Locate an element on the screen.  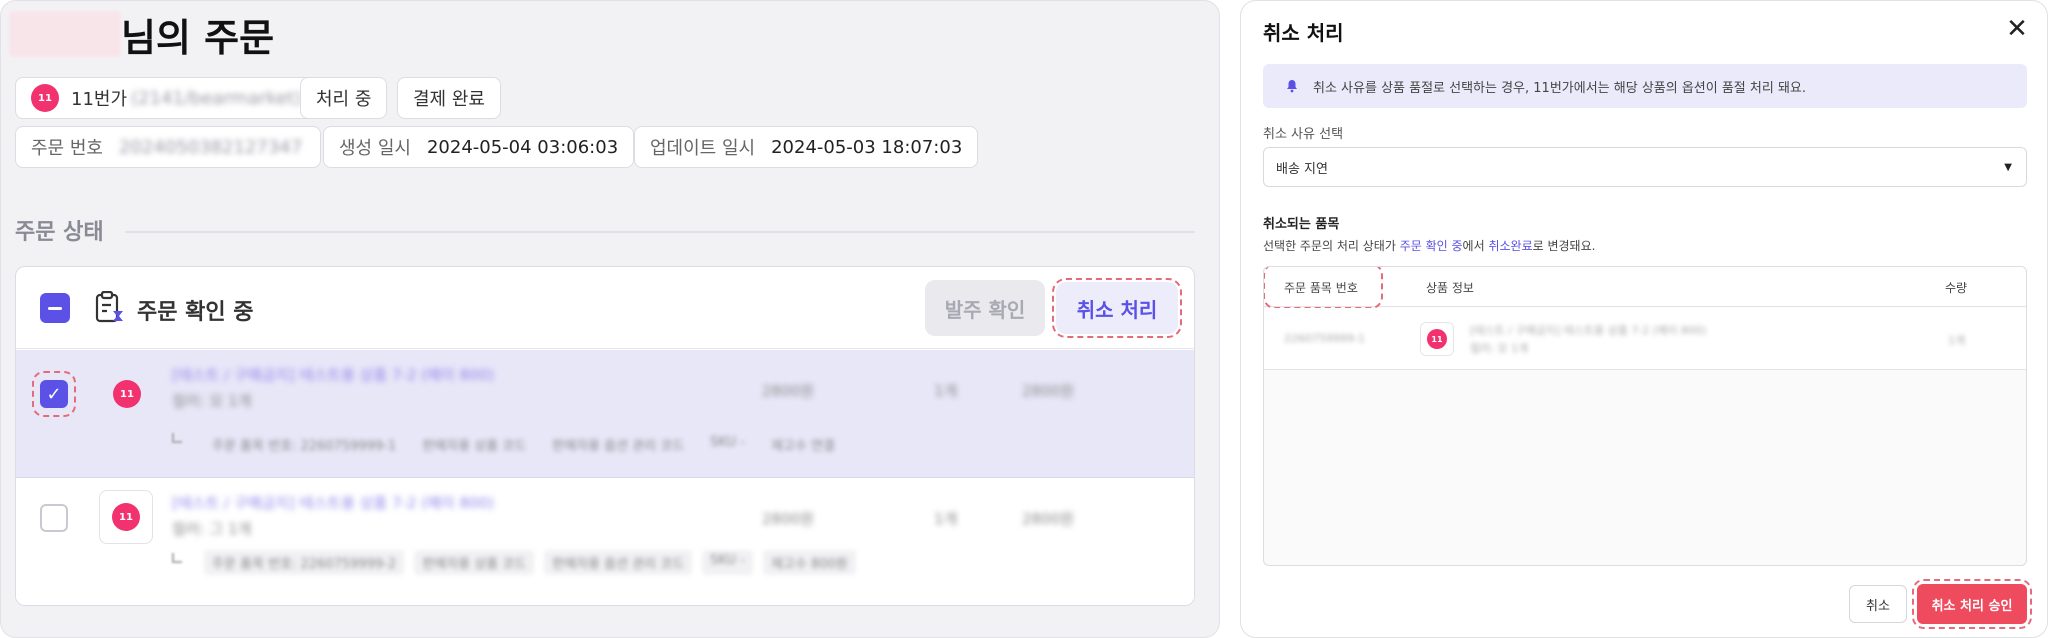
item-checkbox-checked: ✓ is located at coordinates (54, 394).